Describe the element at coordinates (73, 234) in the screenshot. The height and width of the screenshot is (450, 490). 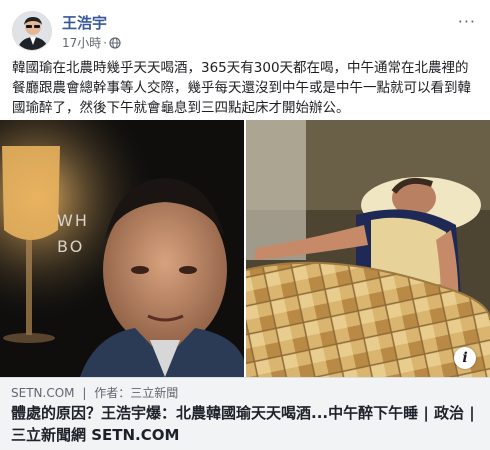
I see `sign-text: WH BO` at that location.